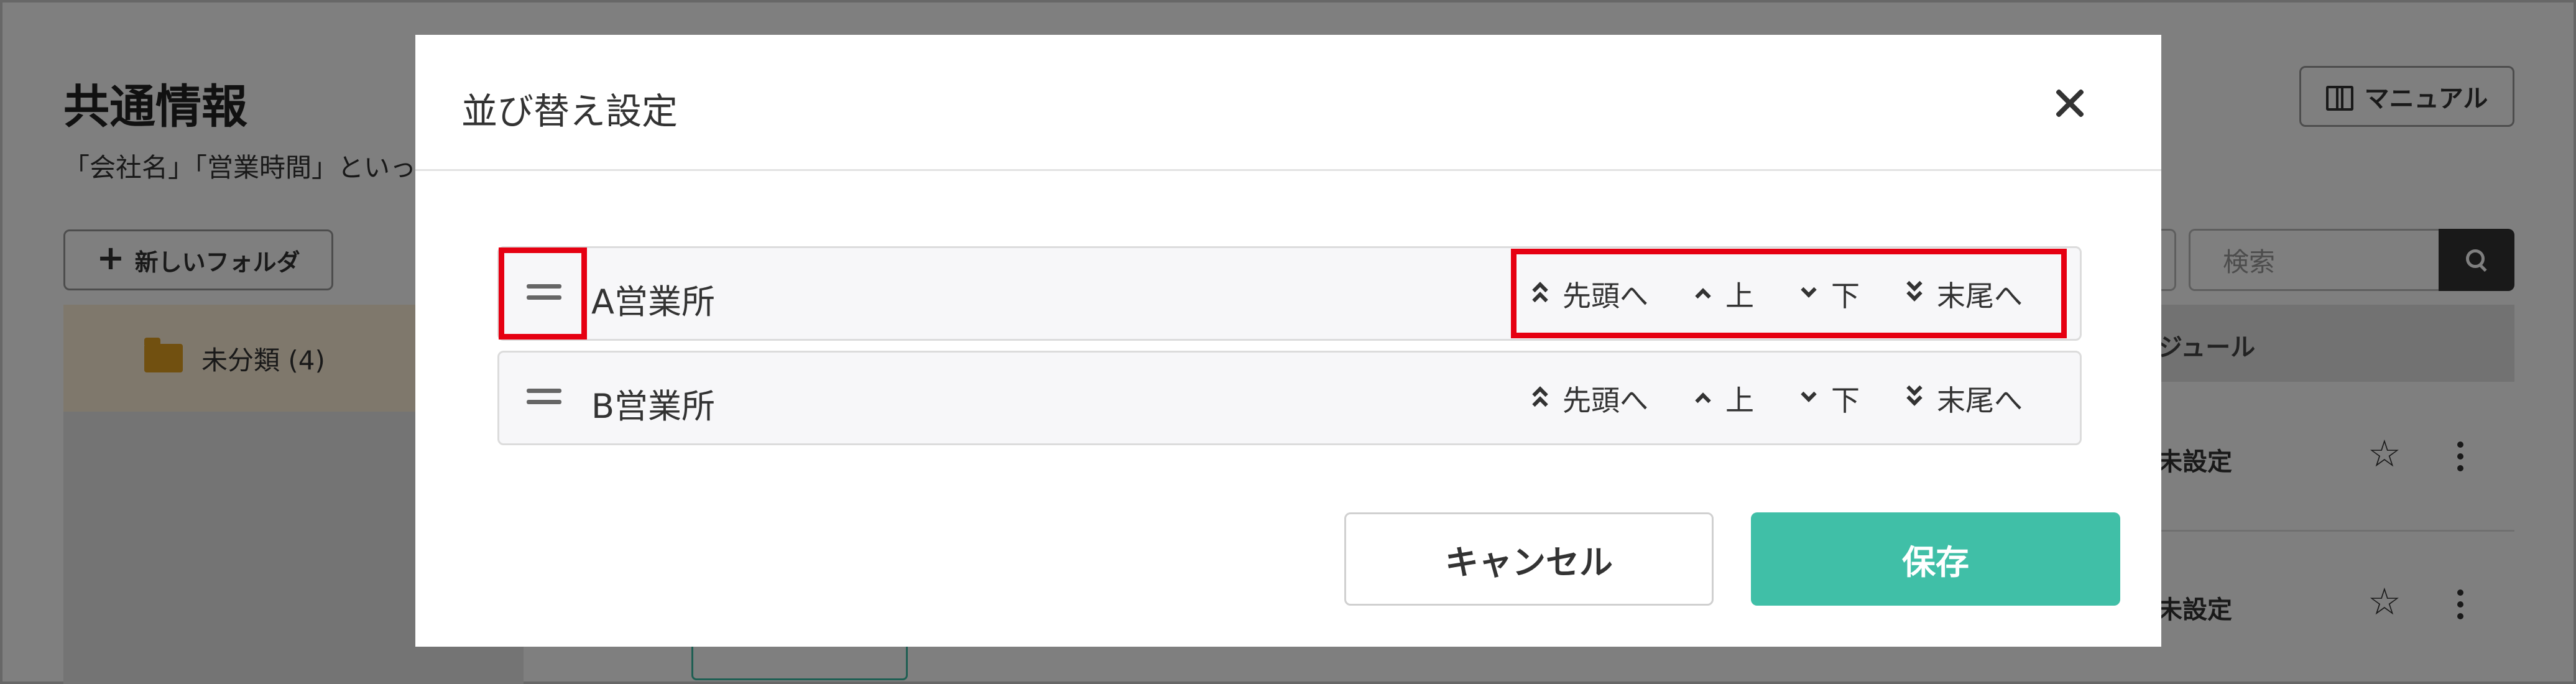 The width and height of the screenshot is (2576, 684). Describe the element at coordinates (1289, 293) in the screenshot. I see `sort-item: A営業所 先頭へ 上 下 末尾へ` at that location.